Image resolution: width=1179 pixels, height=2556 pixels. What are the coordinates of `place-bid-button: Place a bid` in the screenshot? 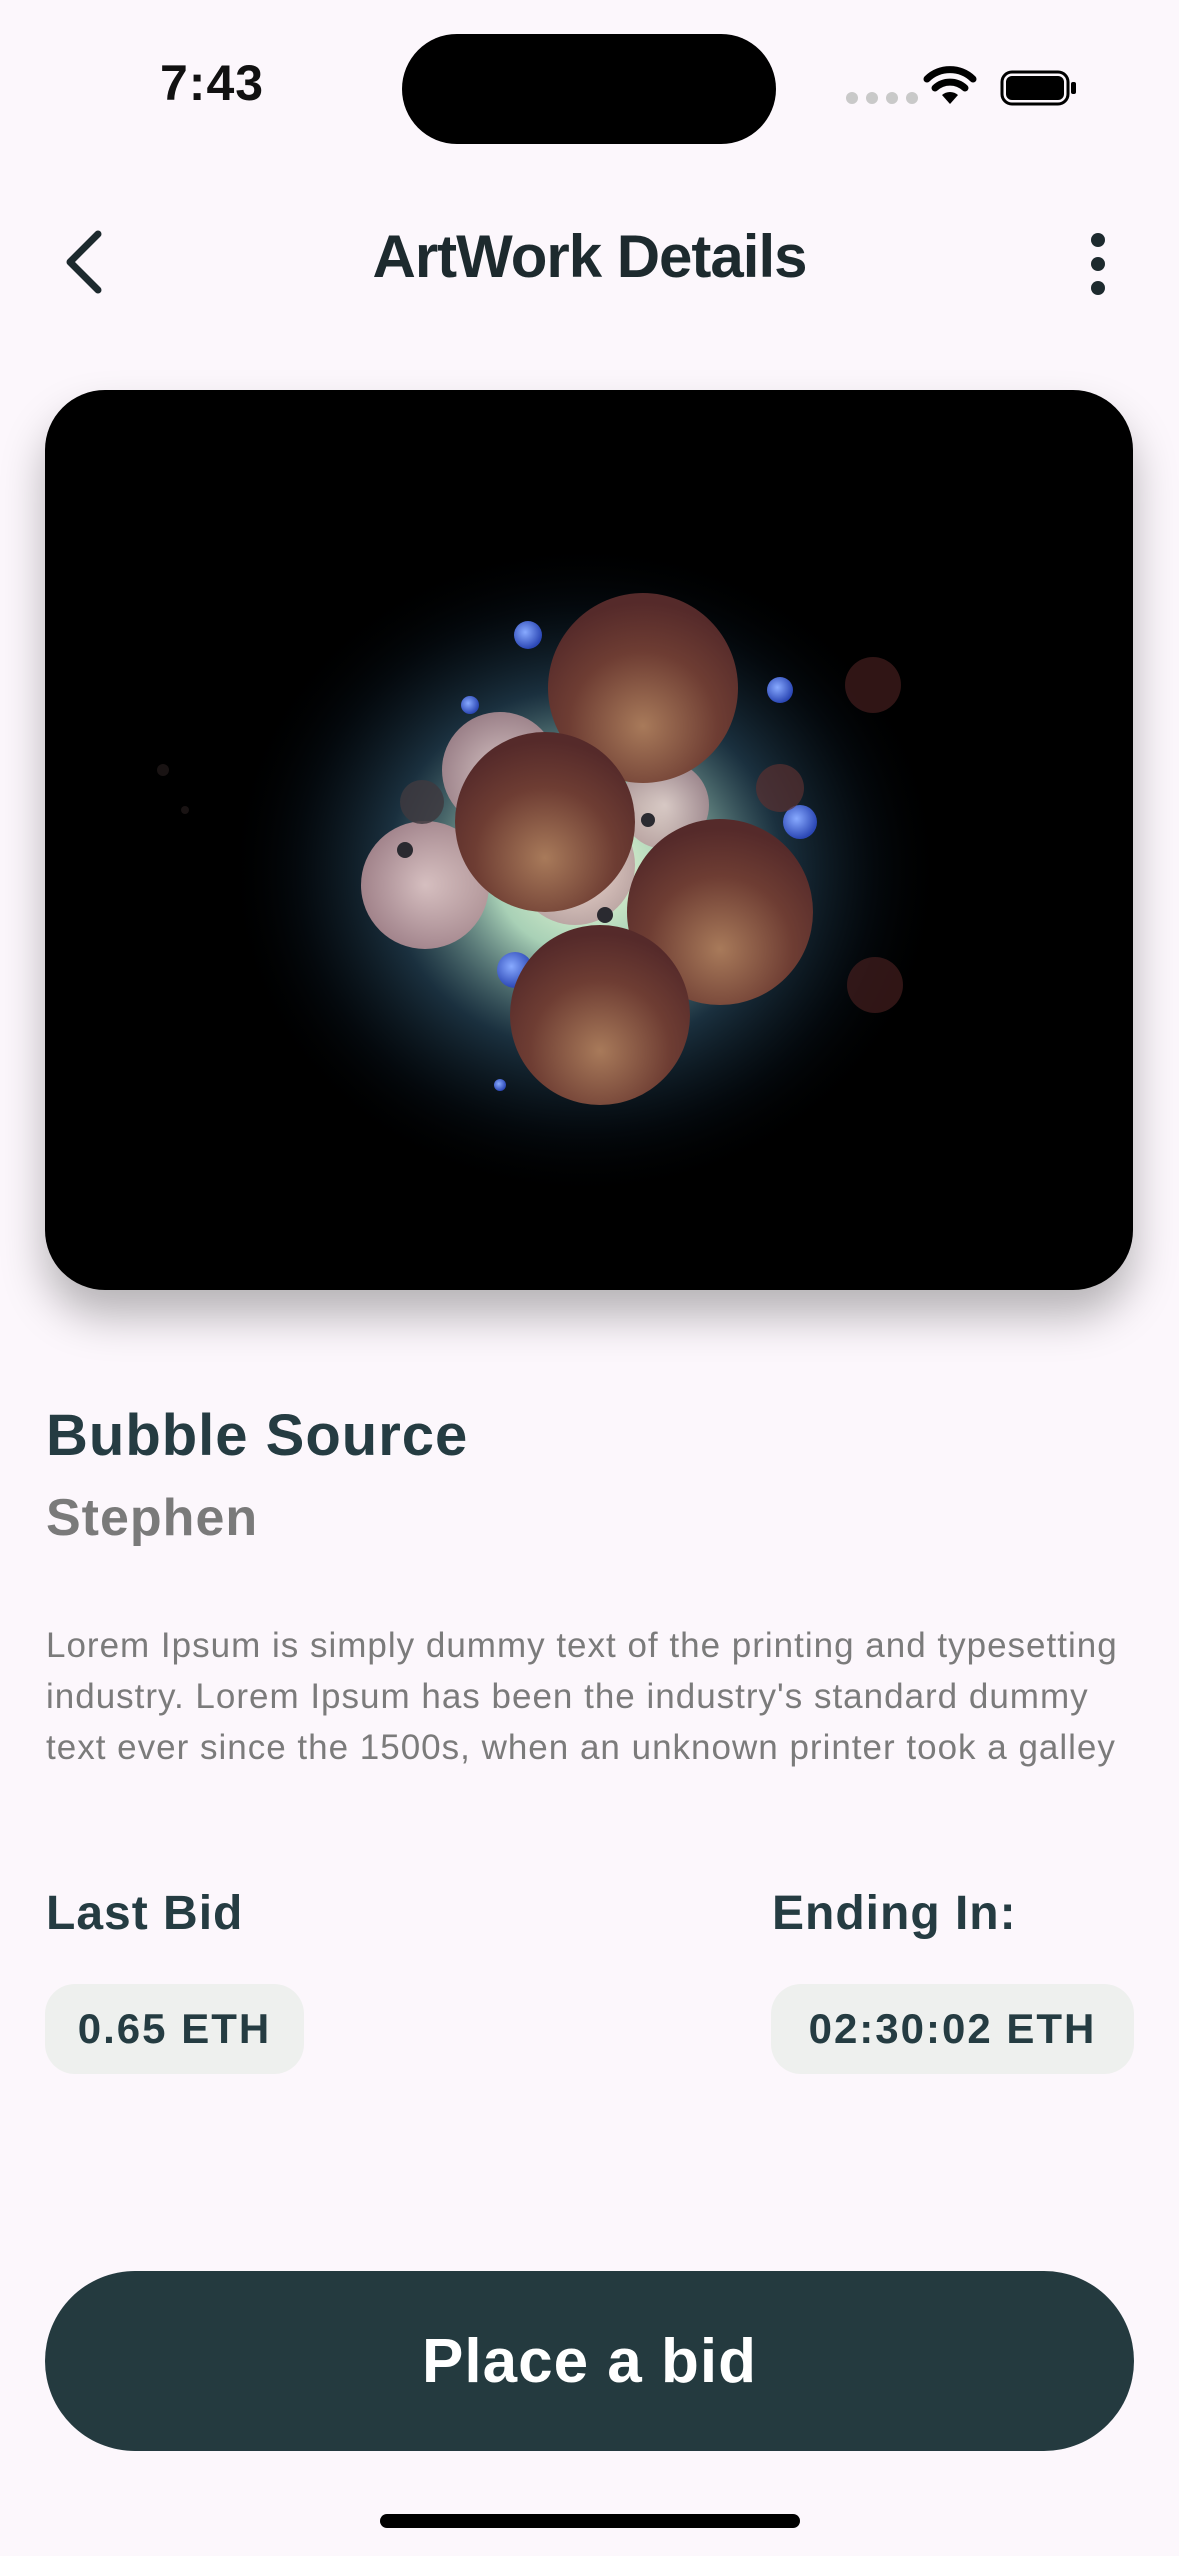 It's located at (589, 2361).